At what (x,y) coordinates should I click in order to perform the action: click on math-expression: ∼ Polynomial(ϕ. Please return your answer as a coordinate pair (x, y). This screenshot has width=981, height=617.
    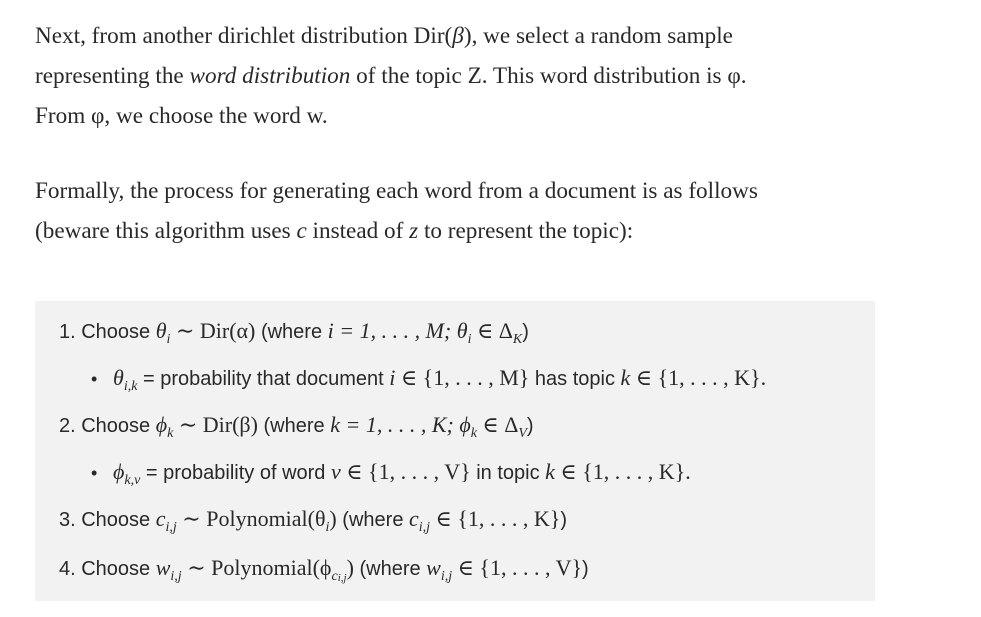
    Looking at the image, I should click on (256, 567).